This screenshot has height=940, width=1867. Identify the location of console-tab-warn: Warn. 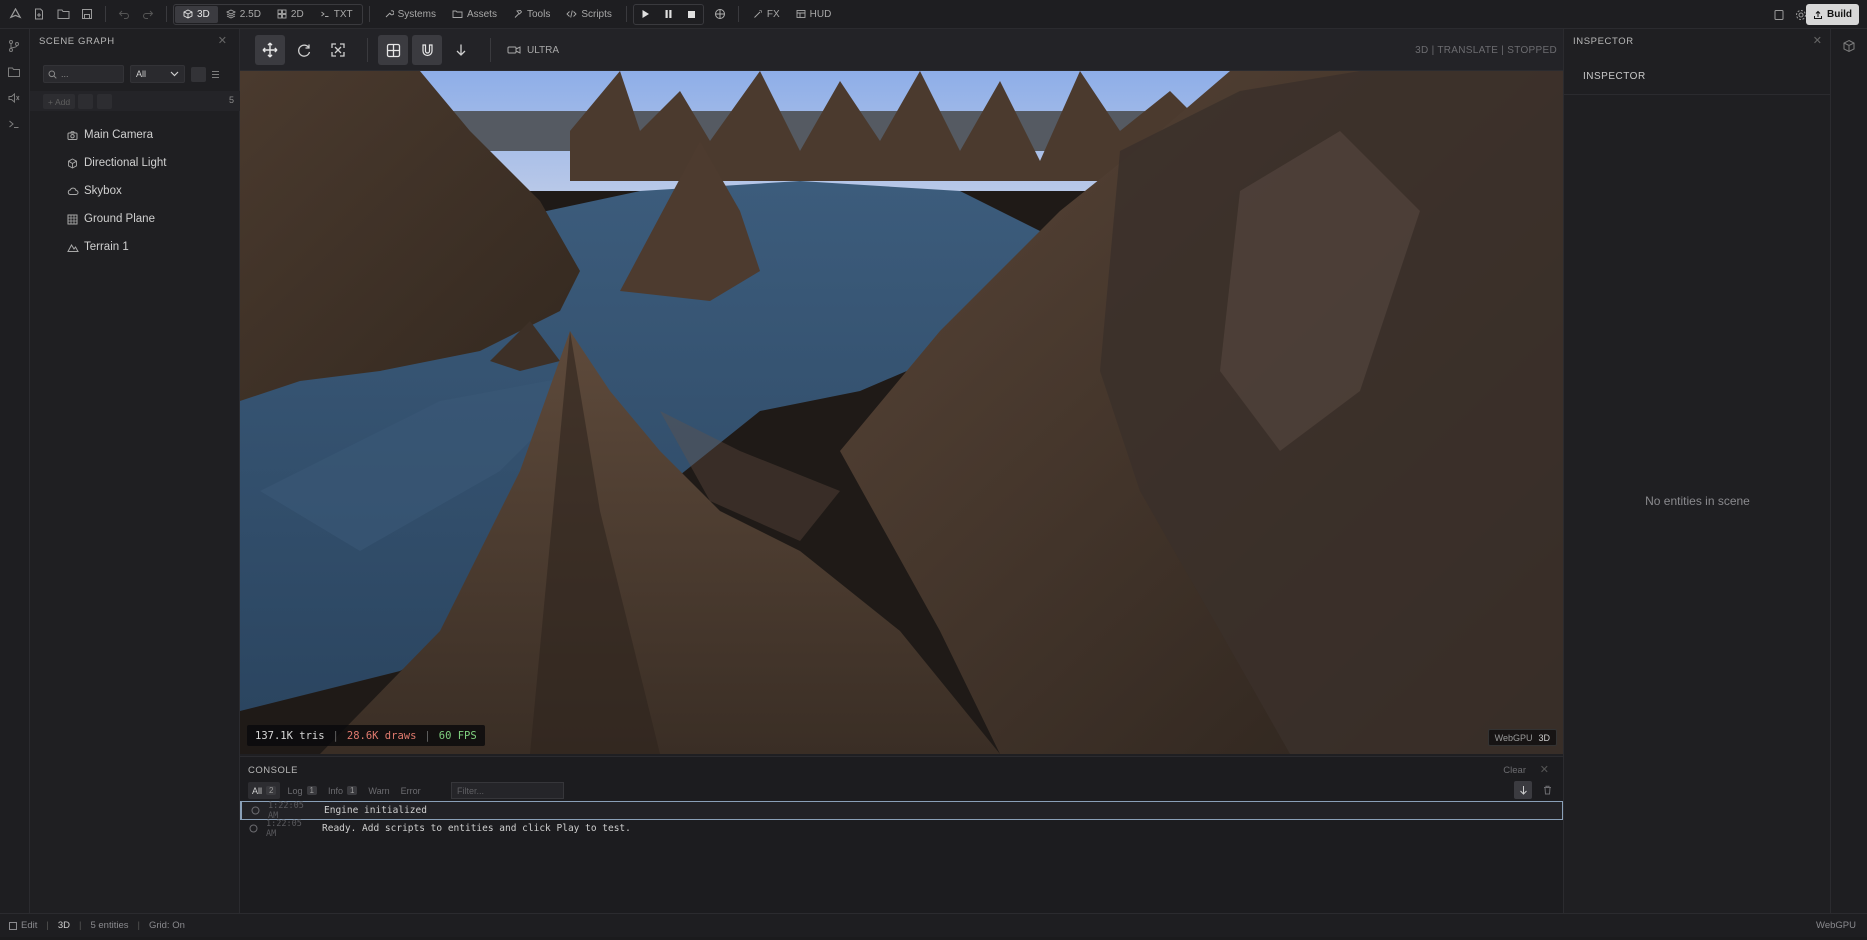
(378, 790).